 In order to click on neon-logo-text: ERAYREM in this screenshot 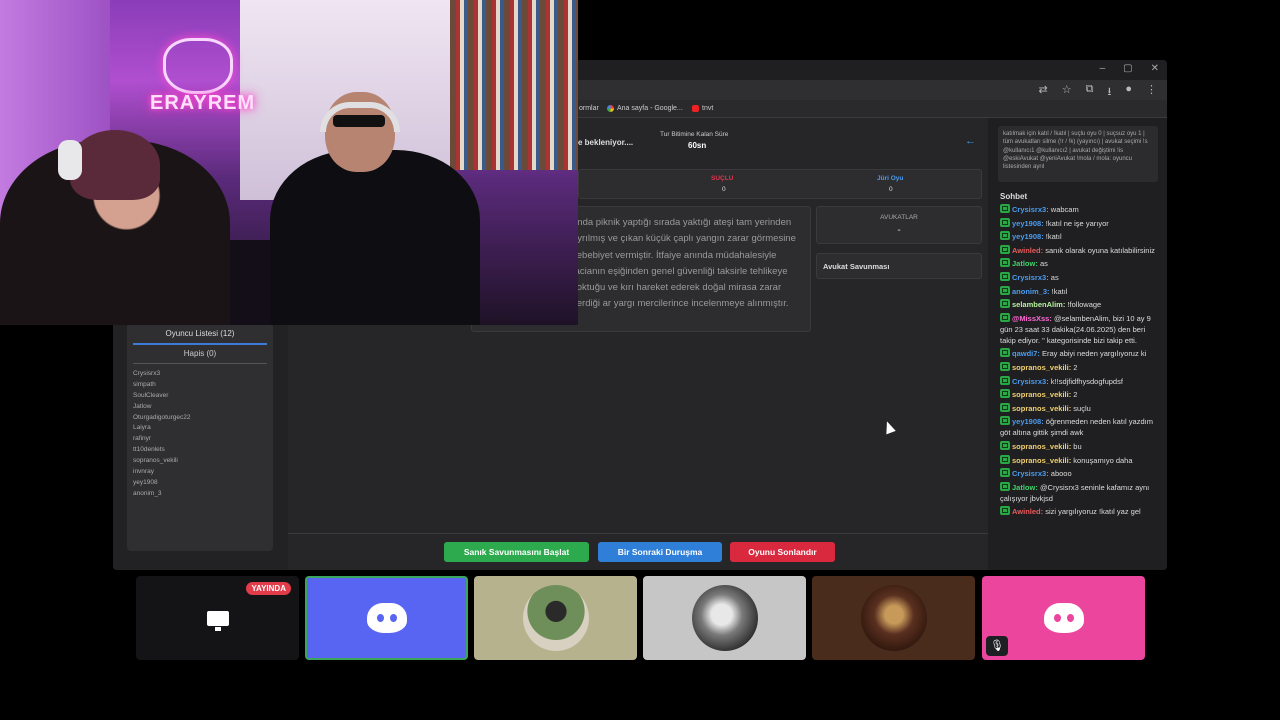, I will do `click(203, 103)`.